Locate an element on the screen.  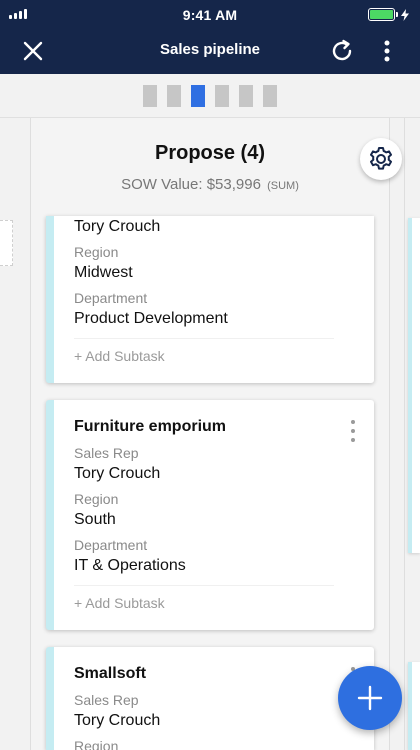
gear-icon is located at coordinates (381, 158).